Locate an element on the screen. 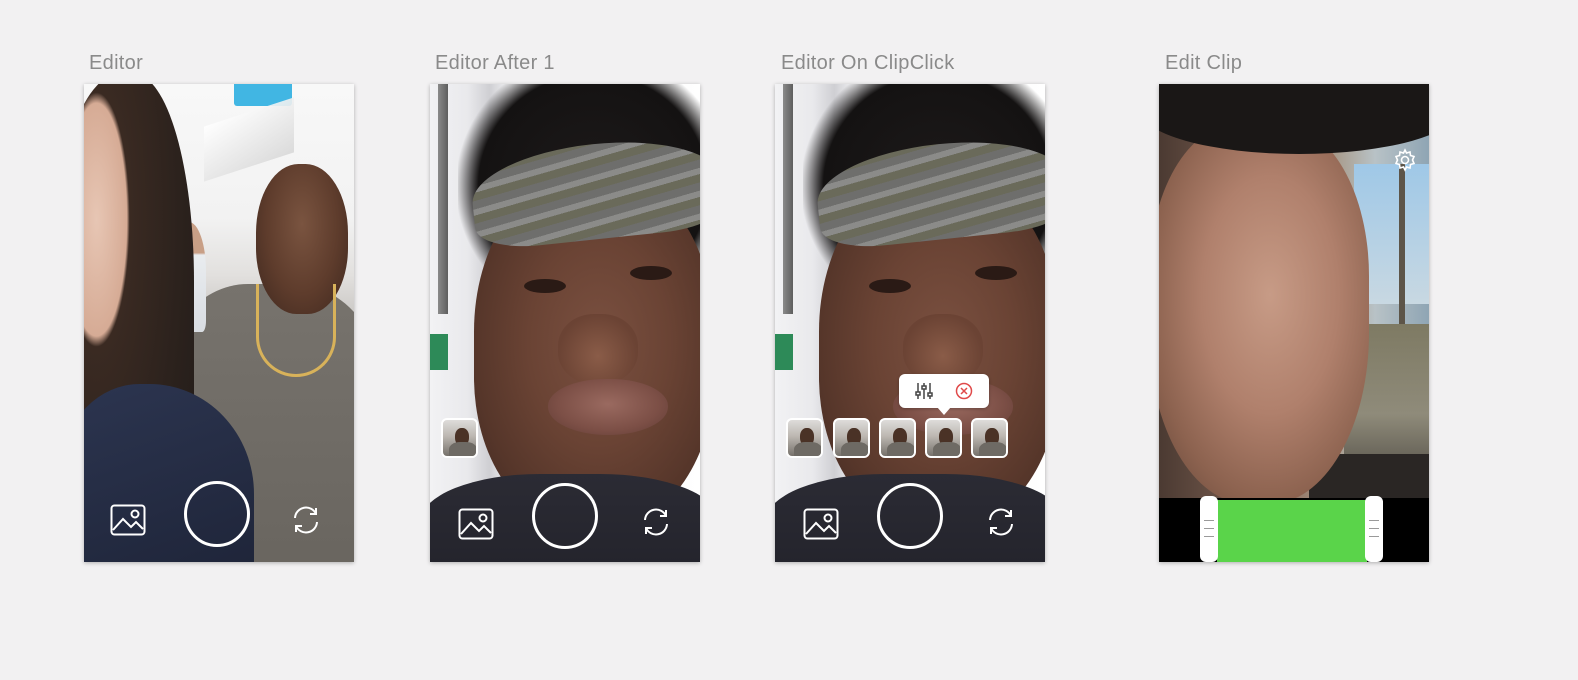  sliders-icon is located at coordinates (924, 393).